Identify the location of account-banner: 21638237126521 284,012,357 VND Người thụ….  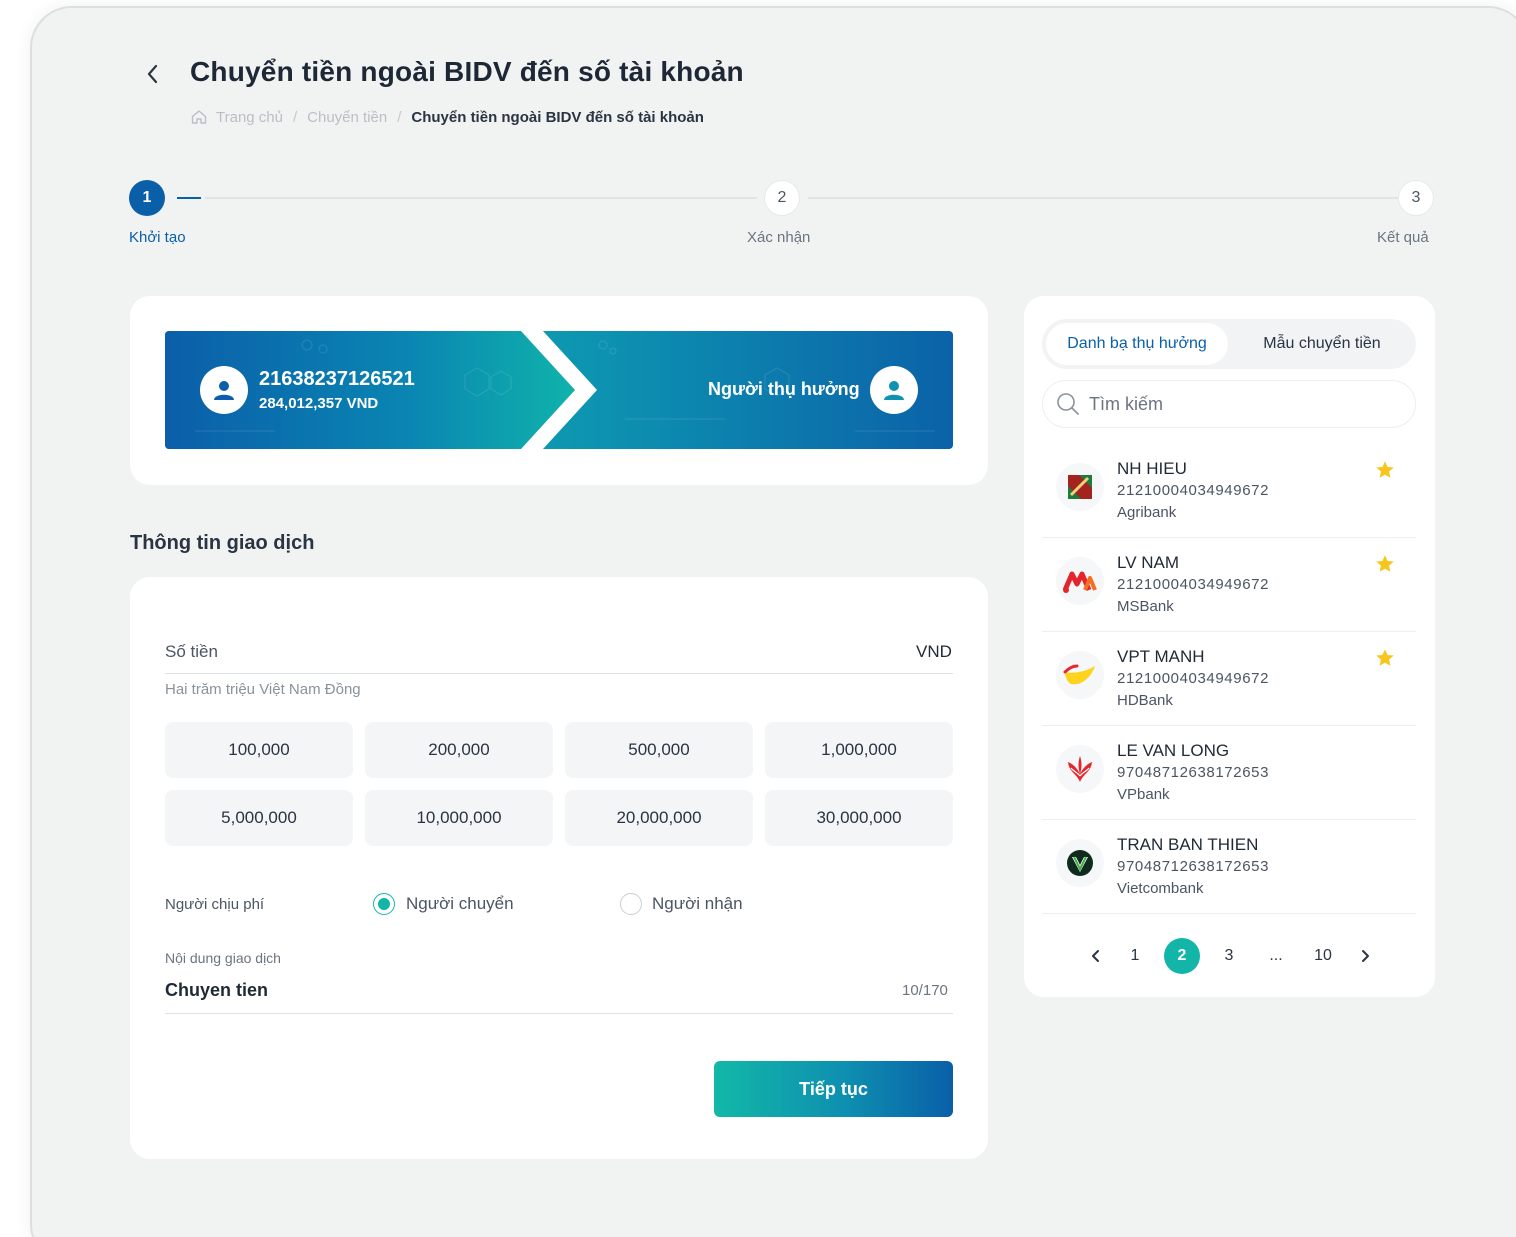
(559, 390).